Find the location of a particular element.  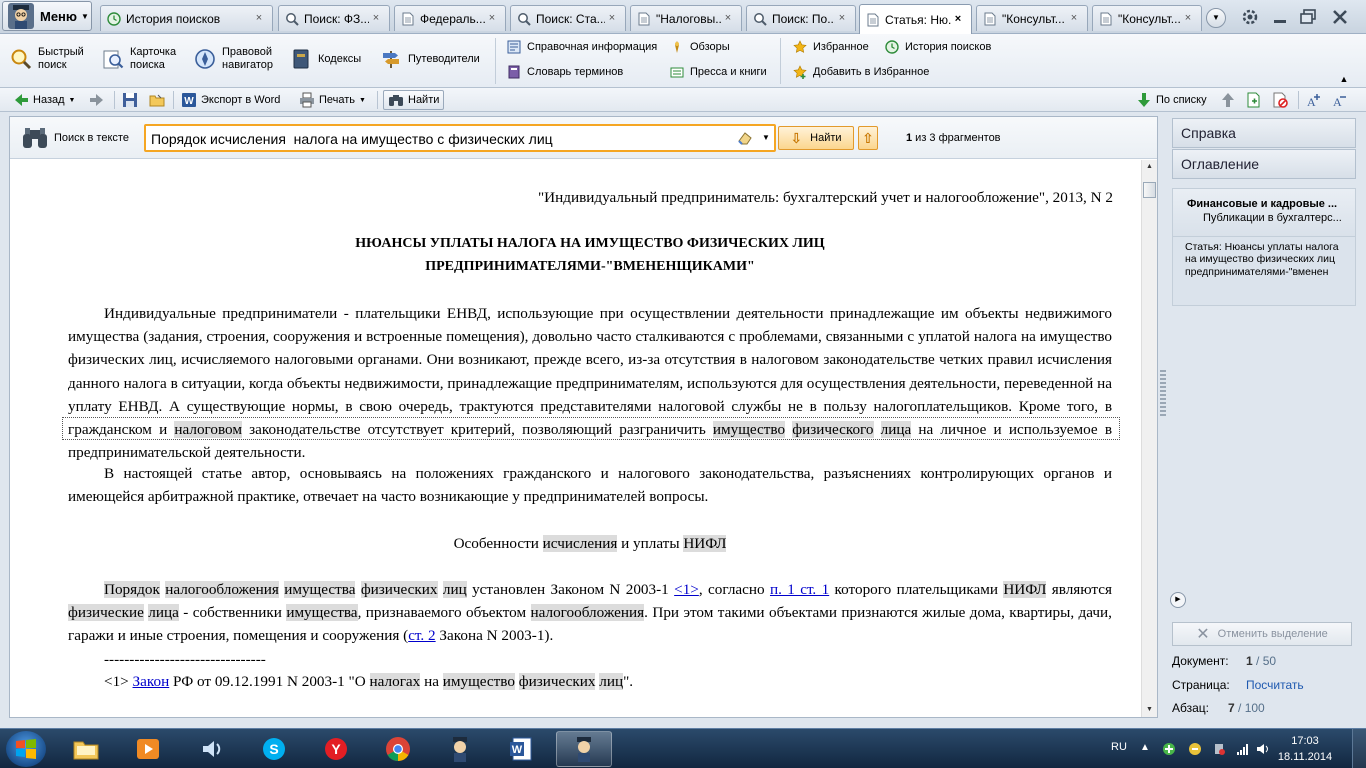

search-history-button: История поисков is located at coordinates (938, 47).